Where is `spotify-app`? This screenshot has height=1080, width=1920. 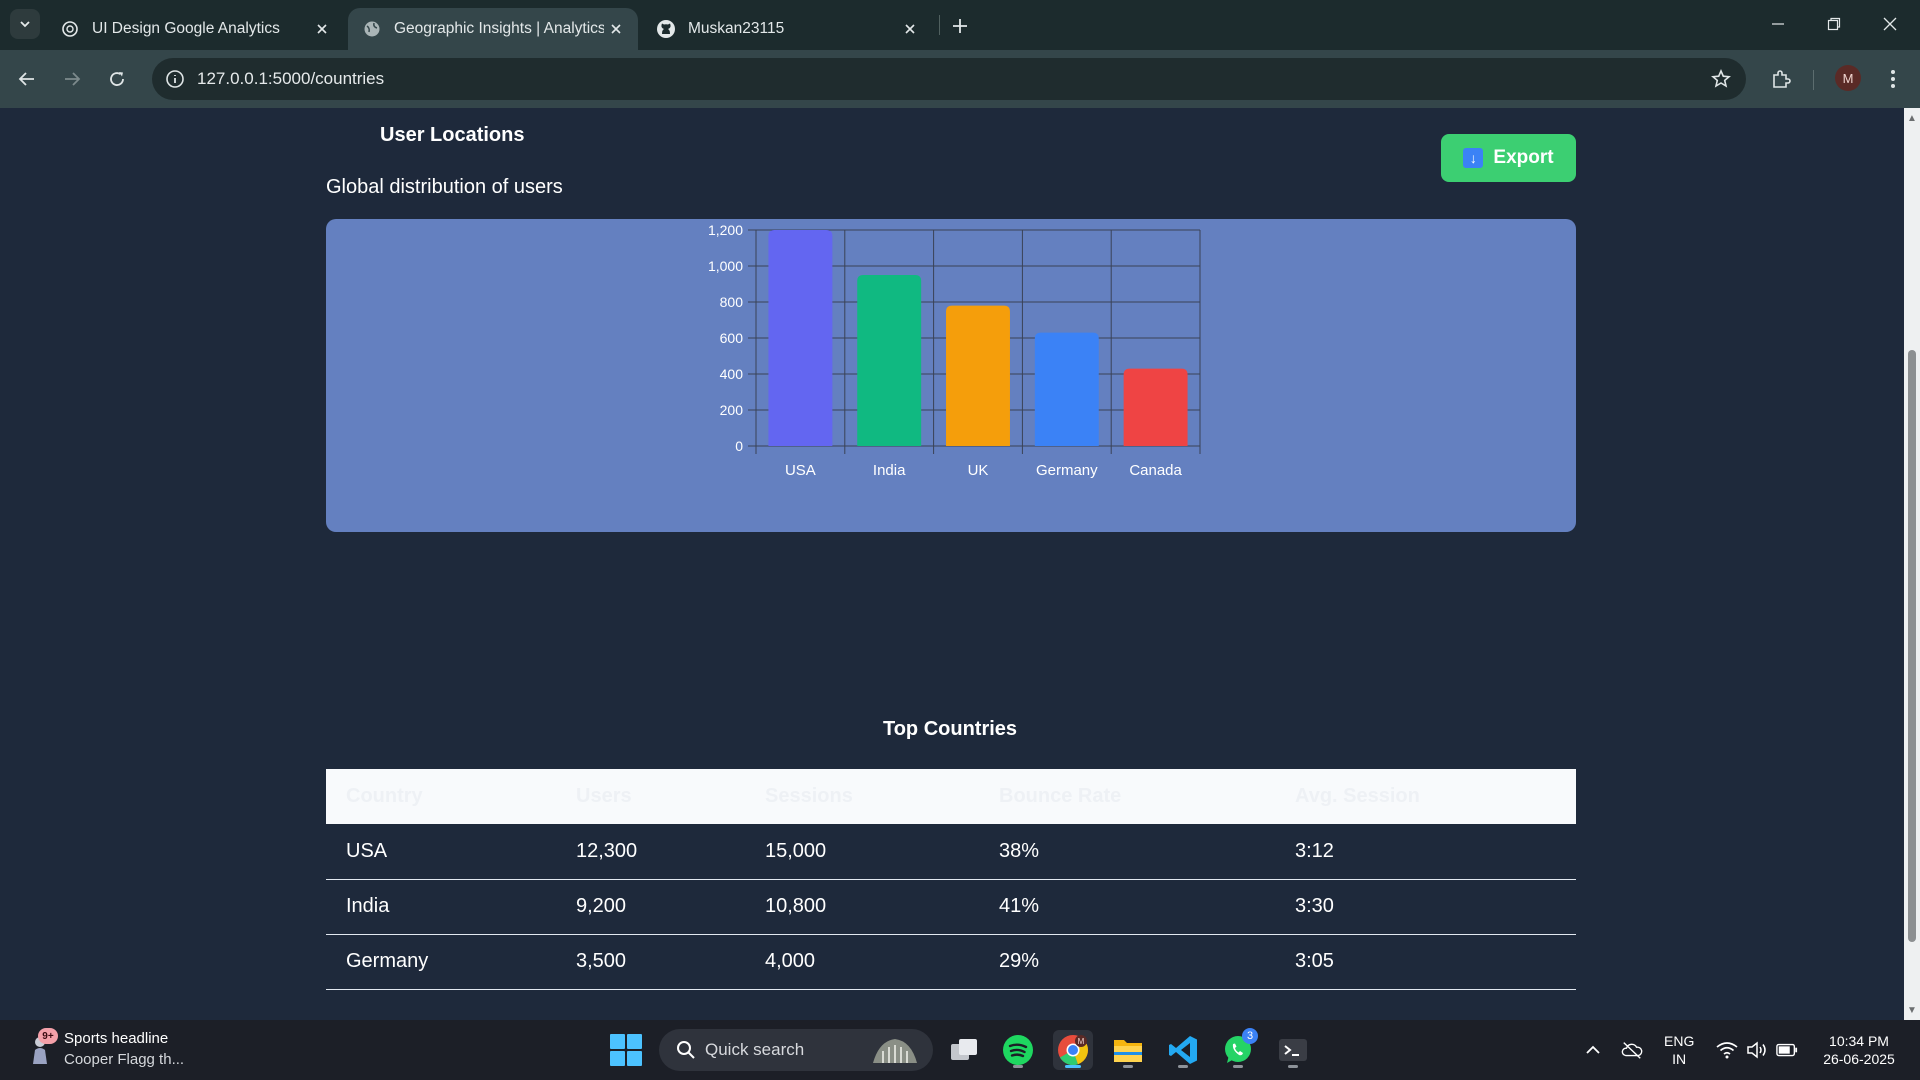
spotify-app is located at coordinates (1018, 1050).